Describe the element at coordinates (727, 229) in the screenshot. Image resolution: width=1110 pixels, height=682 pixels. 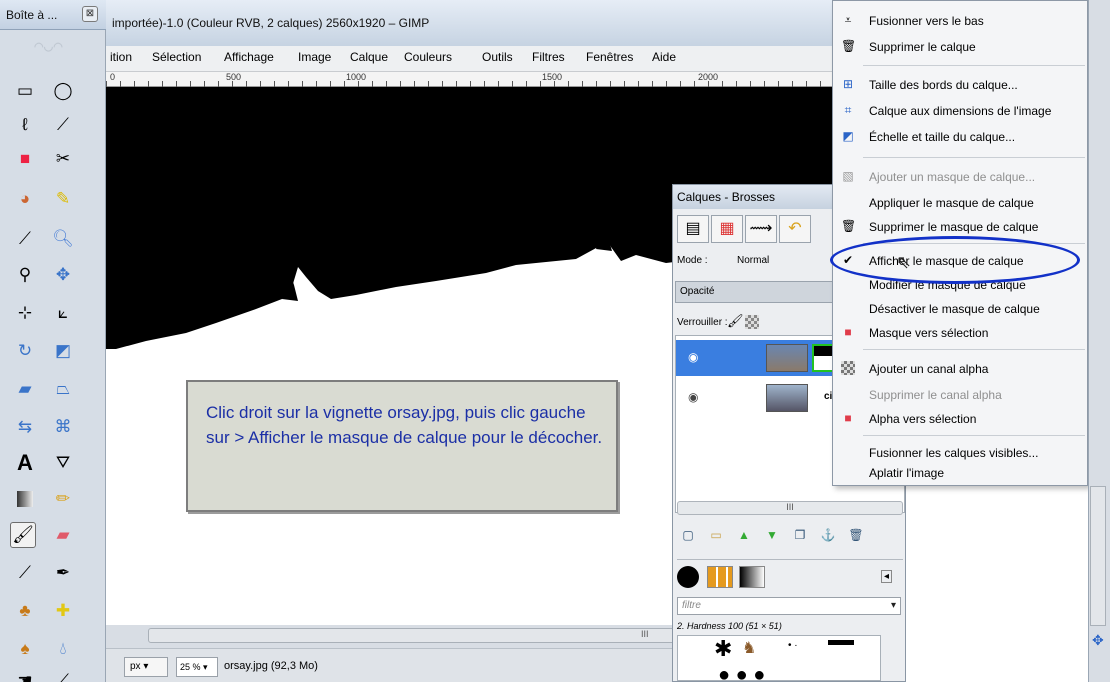
I see `tab-channels-icon: ▦` at that location.